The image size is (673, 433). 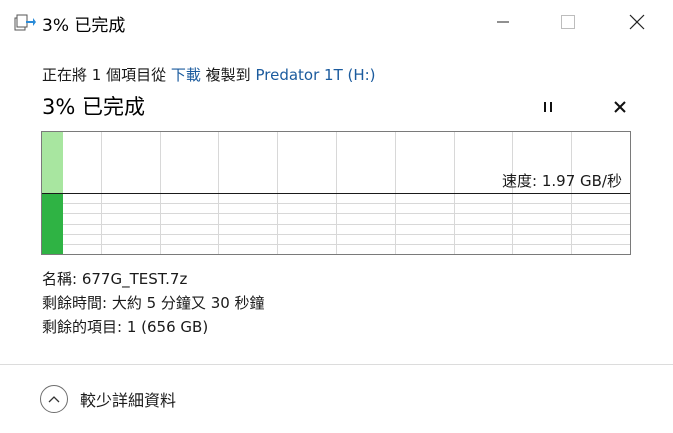 I want to click on cancel-icon, so click(x=620, y=107).